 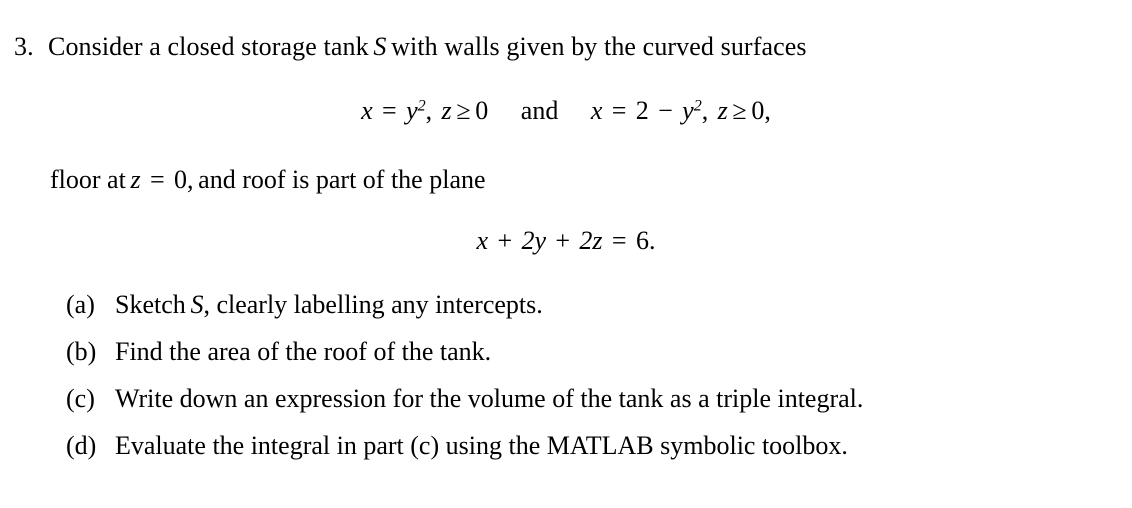 I want to click on eq2-equals: =, so click(x=619, y=240).